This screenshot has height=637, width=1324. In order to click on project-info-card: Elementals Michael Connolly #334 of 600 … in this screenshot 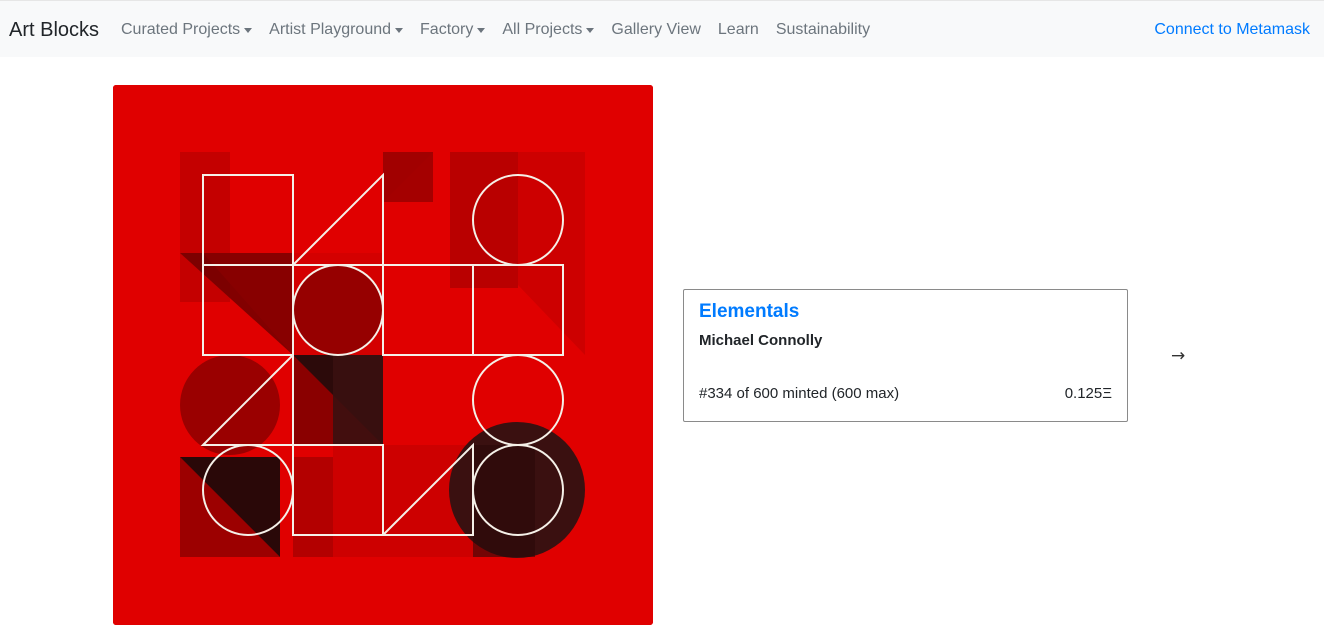, I will do `click(905, 355)`.